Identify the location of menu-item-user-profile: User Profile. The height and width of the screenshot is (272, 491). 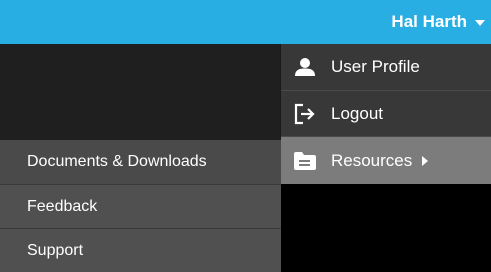
(386, 67).